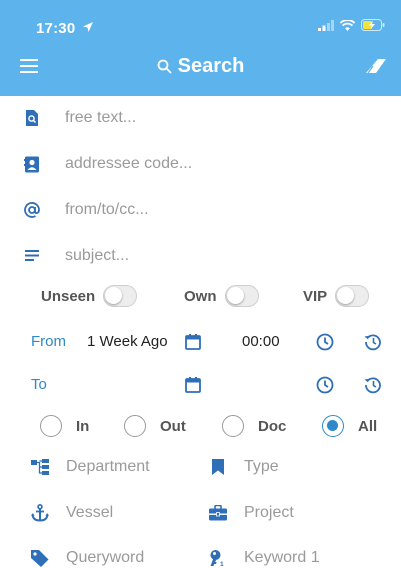 This screenshot has width=401, height=568. Describe the element at coordinates (164, 66) in the screenshot. I see `search-icon` at that location.